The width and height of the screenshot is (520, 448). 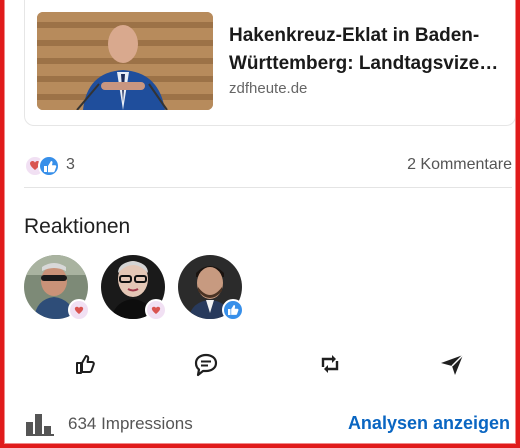 I want to click on like-icon, so click(x=84, y=364).